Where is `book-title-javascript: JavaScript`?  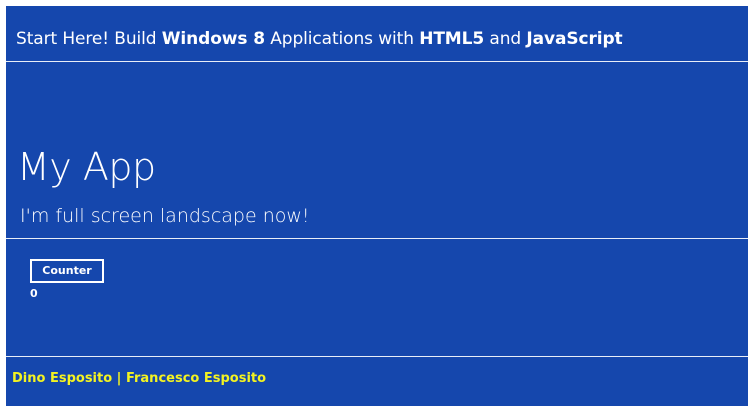
book-title-javascript: JavaScript is located at coordinates (574, 39).